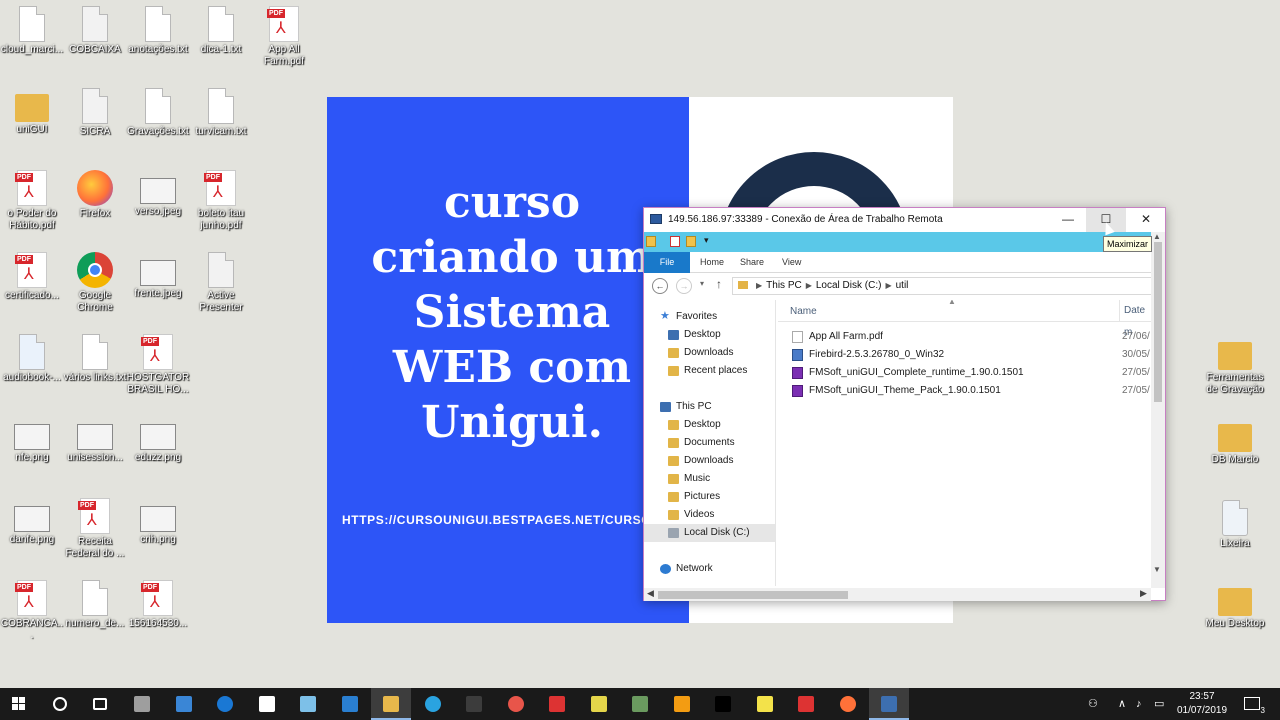  I want to click on network-icon: ▭, so click(1159, 704).